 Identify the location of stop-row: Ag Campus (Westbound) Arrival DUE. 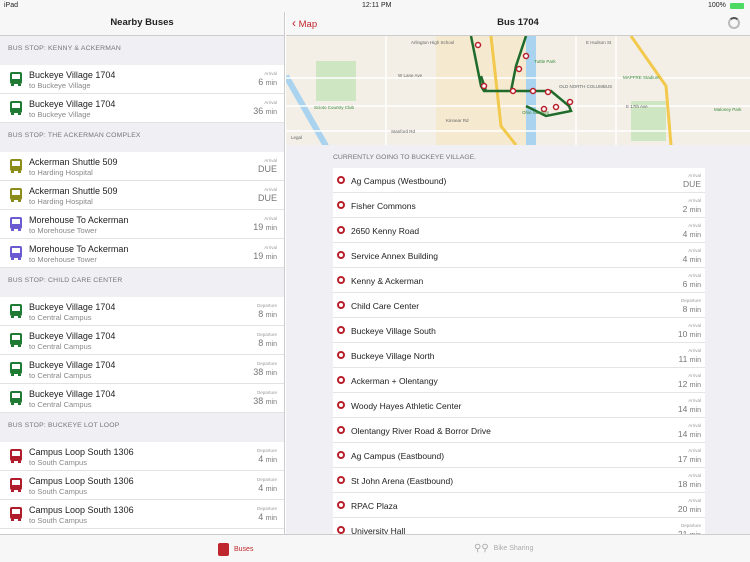
(519, 180).